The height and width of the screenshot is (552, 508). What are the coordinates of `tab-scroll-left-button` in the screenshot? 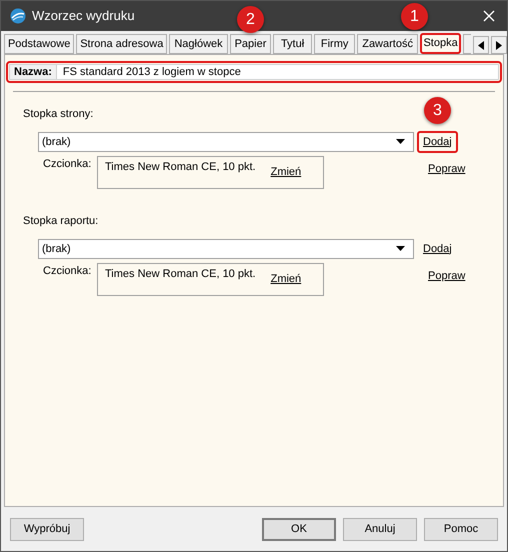 It's located at (481, 45).